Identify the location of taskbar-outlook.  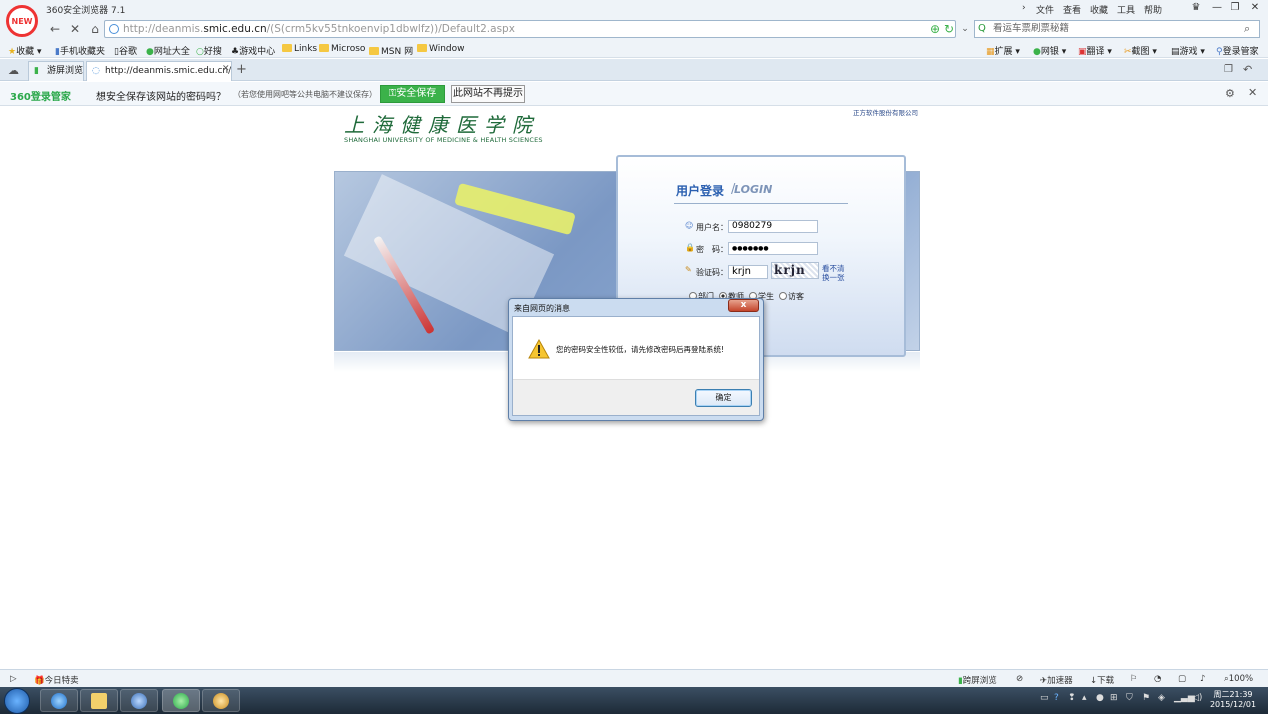
(139, 700).